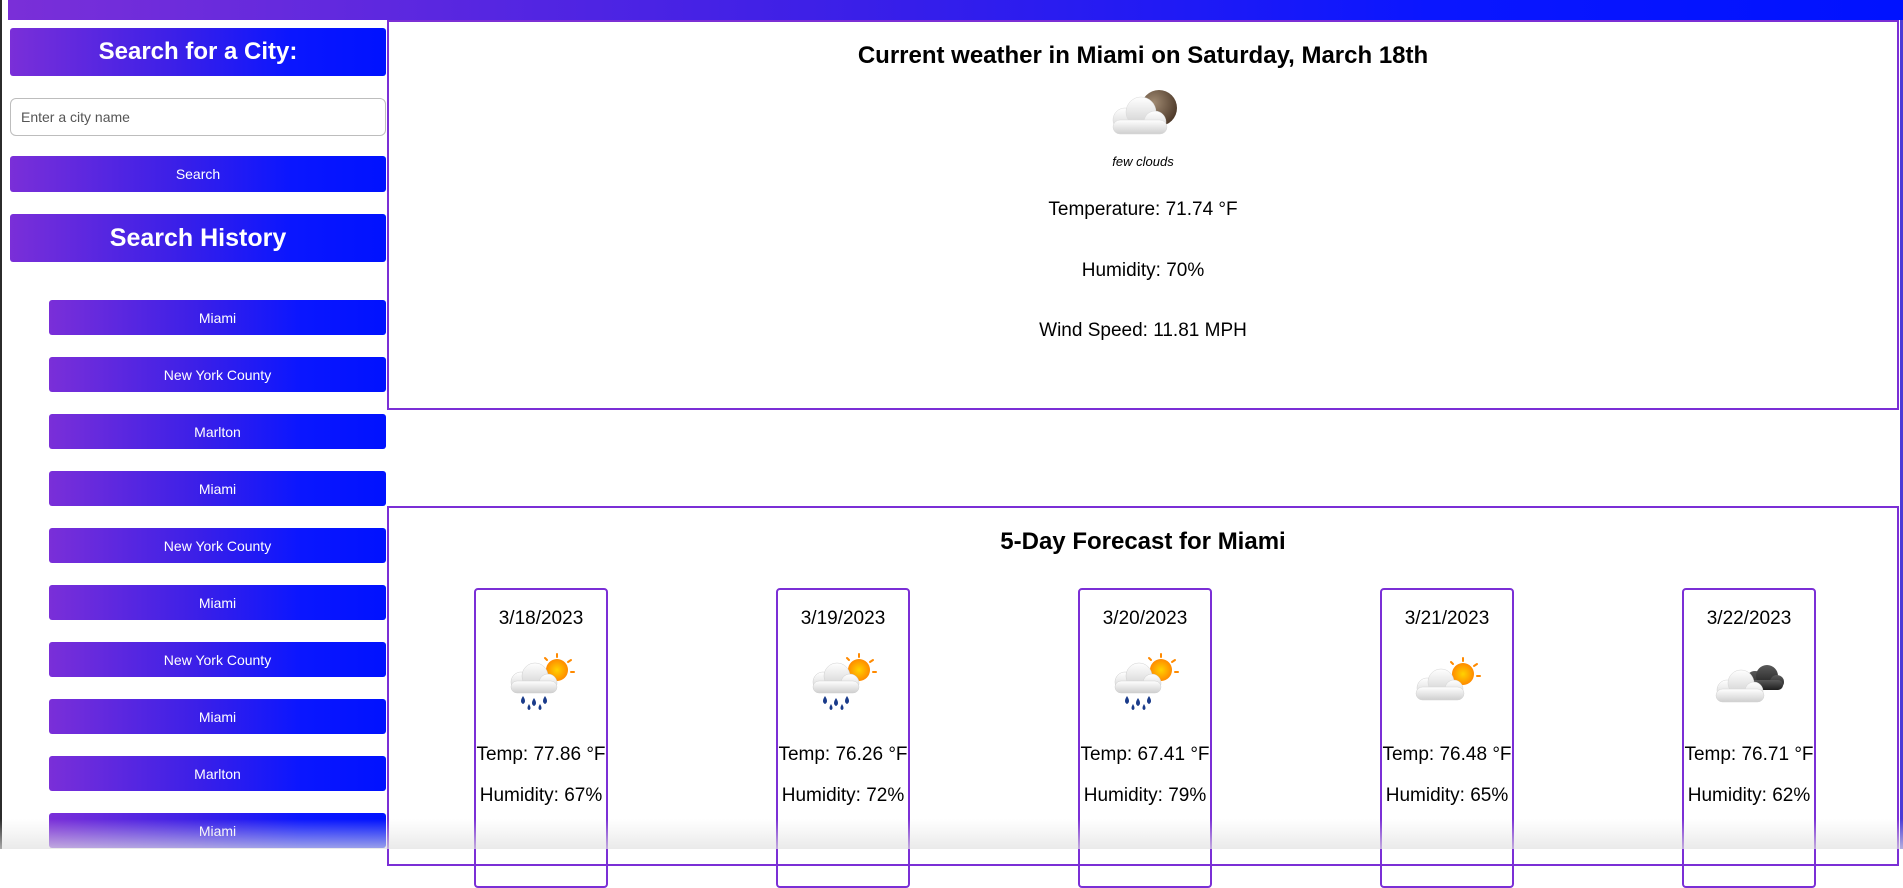  Describe the element at coordinates (1447, 738) in the screenshot. I see `forecast-card: 3/21/2023 Temp: 76.48 °F Humidity: 65%` at that location.